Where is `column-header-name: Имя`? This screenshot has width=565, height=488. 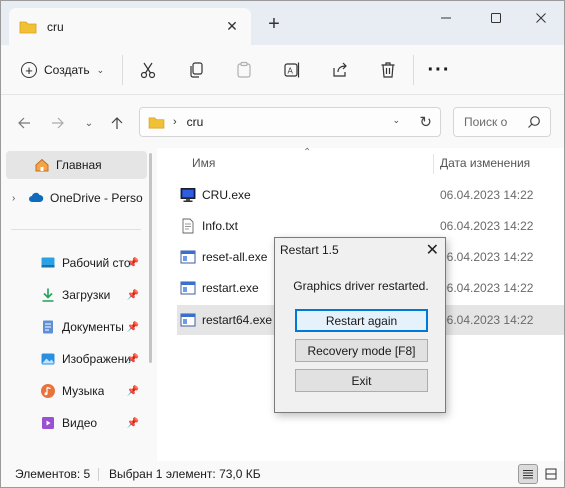
column-header-name: Имя is located at coordinates (203, 163).